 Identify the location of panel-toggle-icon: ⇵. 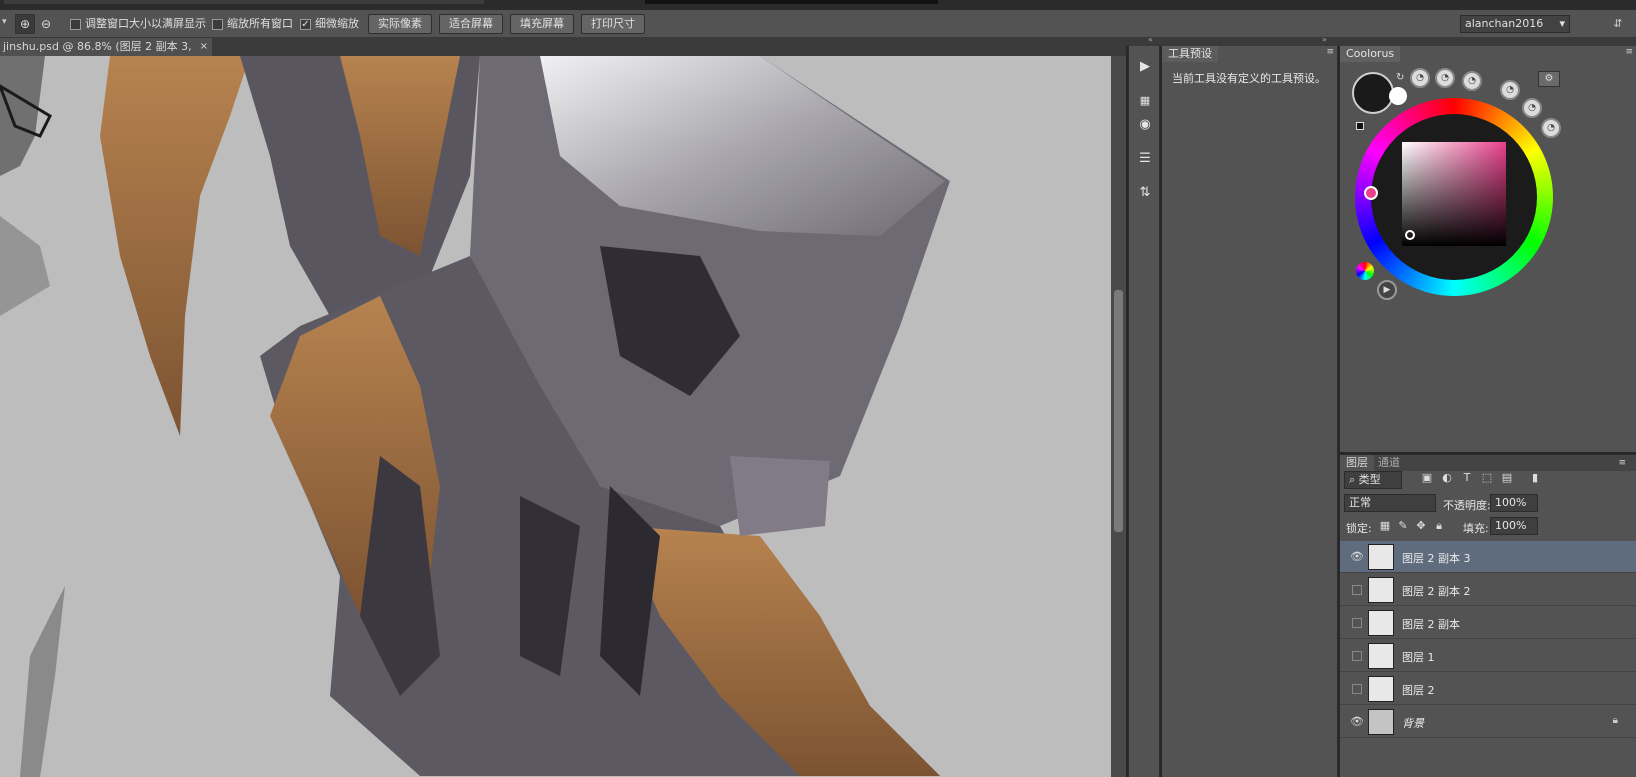
(1618, 24).